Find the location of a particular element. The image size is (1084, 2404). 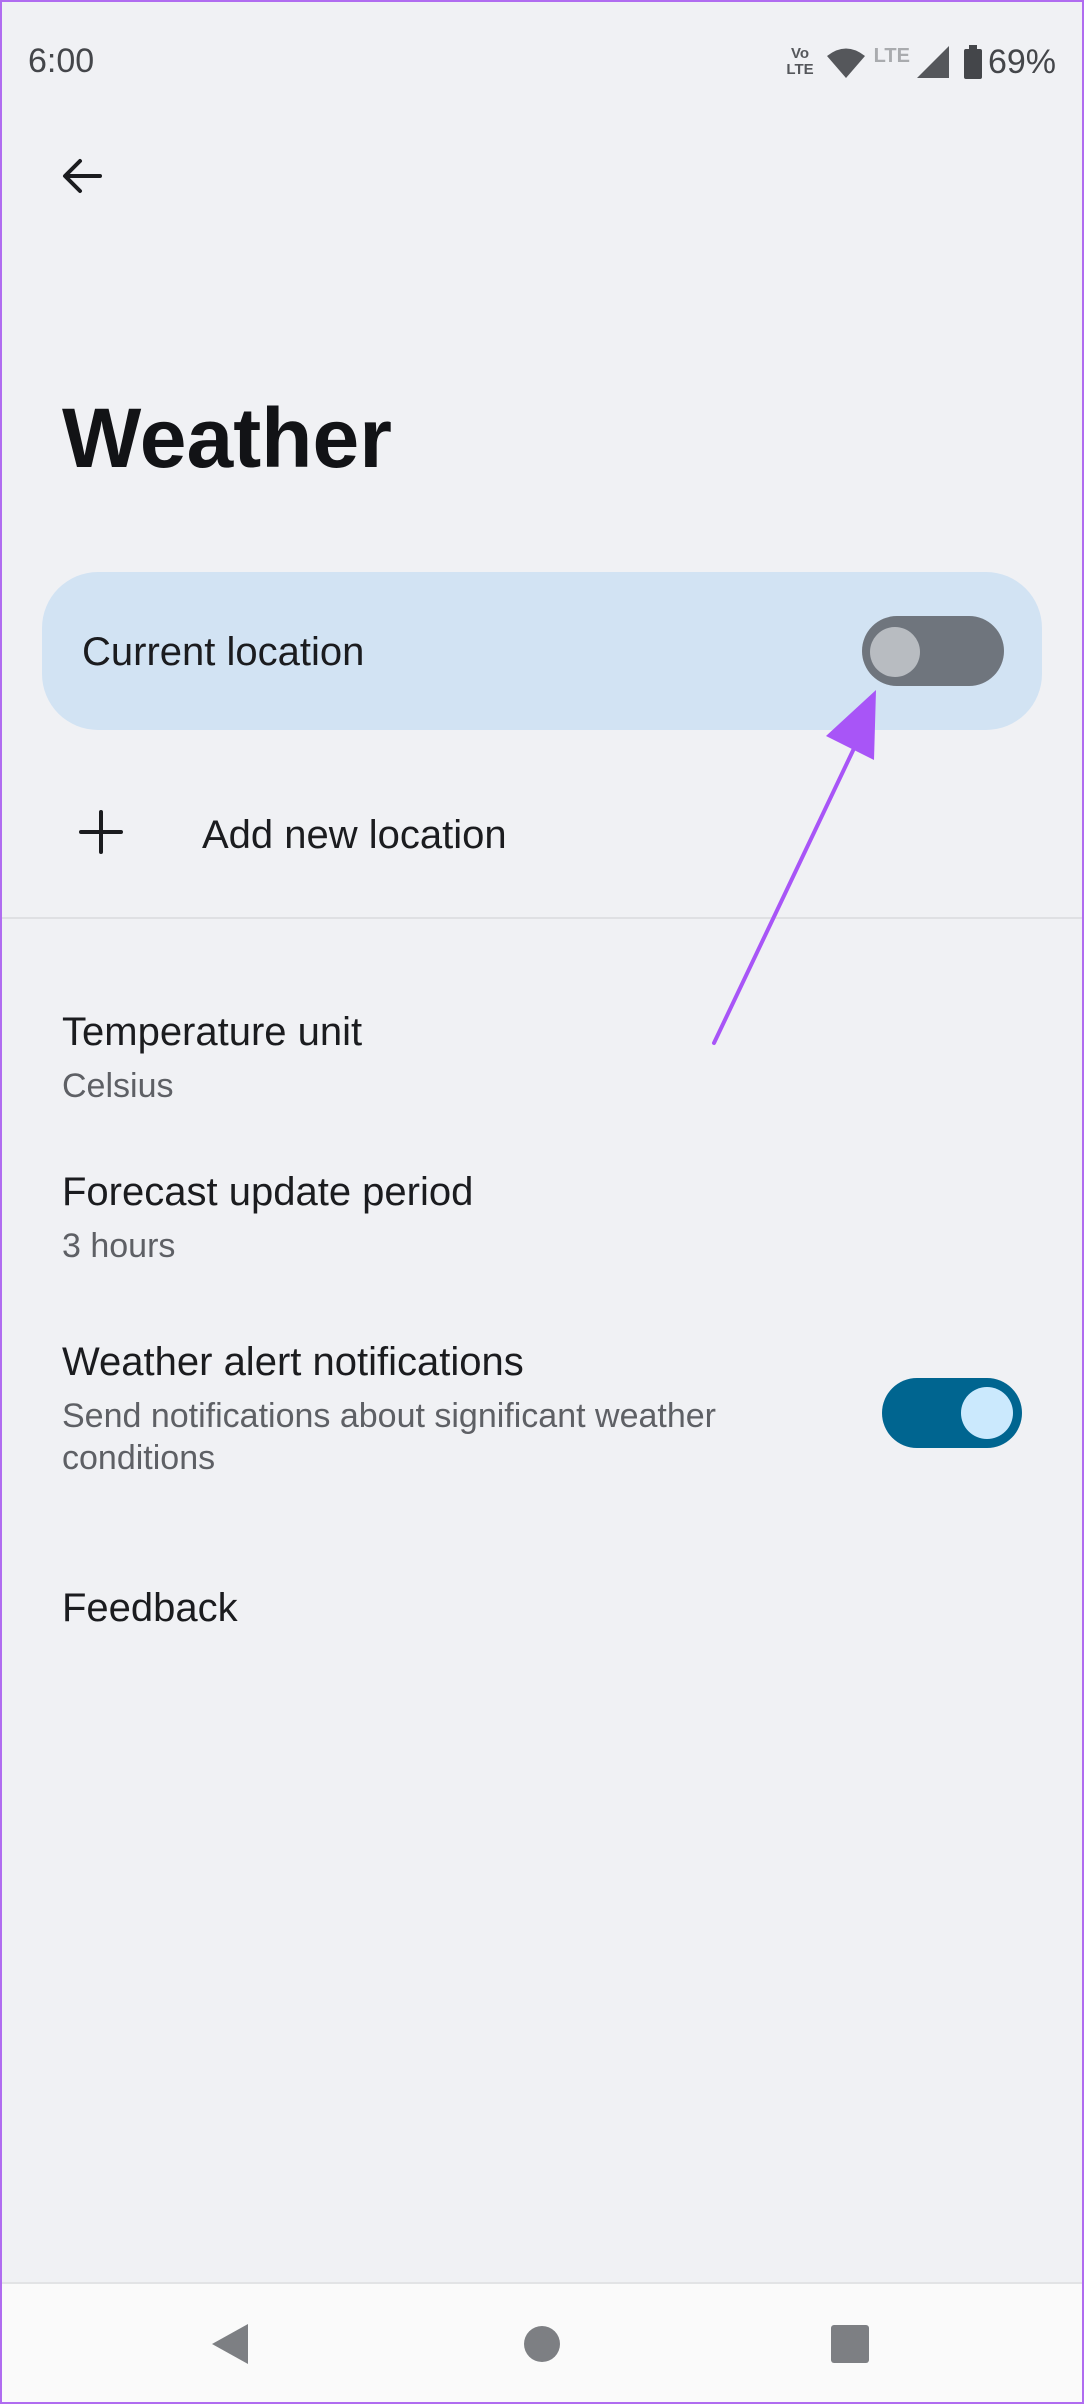

weather-alerts-switch is located at coordinates (952, 1413).